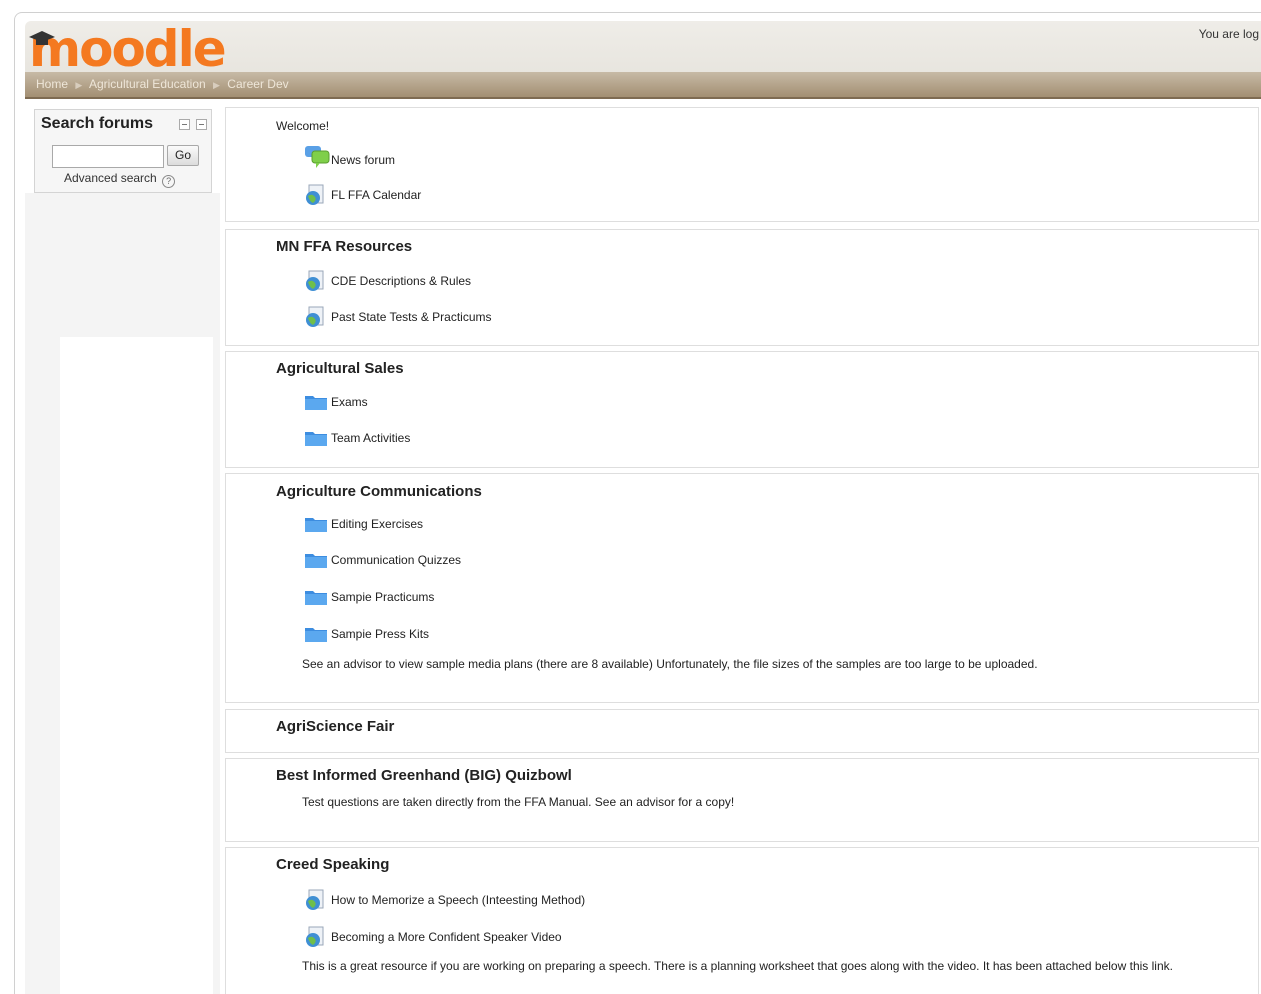  Describe the element at coordinates (303, 126) in the screenshot. I see `section-title: Welcome!` at that location.